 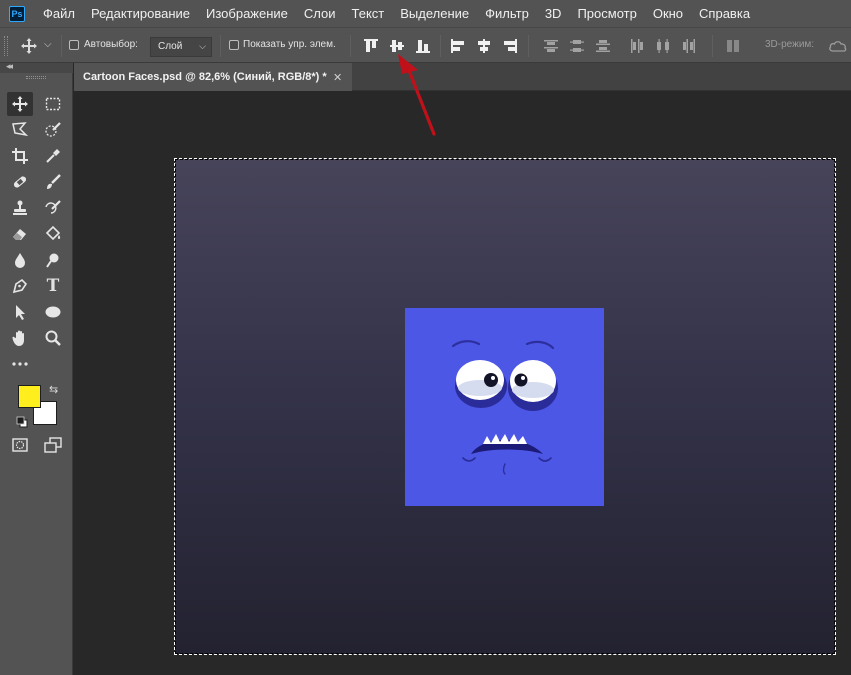 I want to click on screen-mode-icon, so click(x=53, y=445).